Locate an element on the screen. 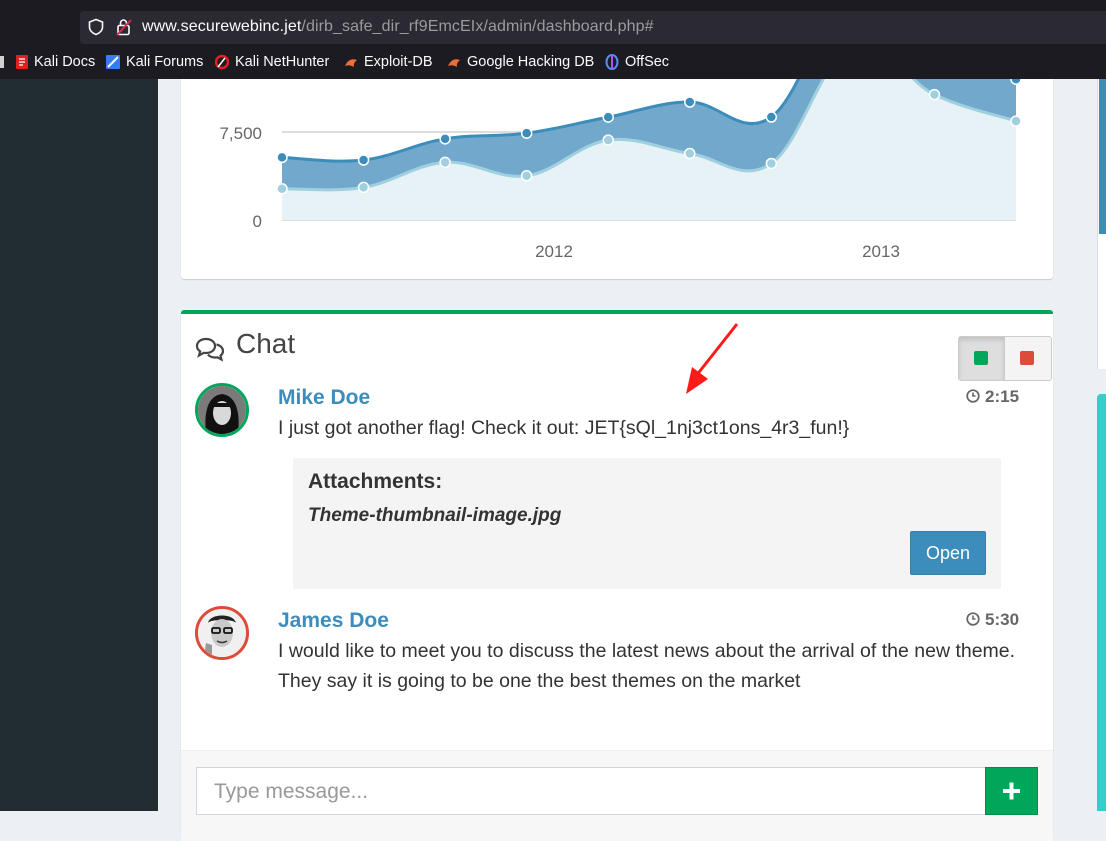 The image size is (1106, 841). message-time: 2:15 is located at coordinates (992, 397).